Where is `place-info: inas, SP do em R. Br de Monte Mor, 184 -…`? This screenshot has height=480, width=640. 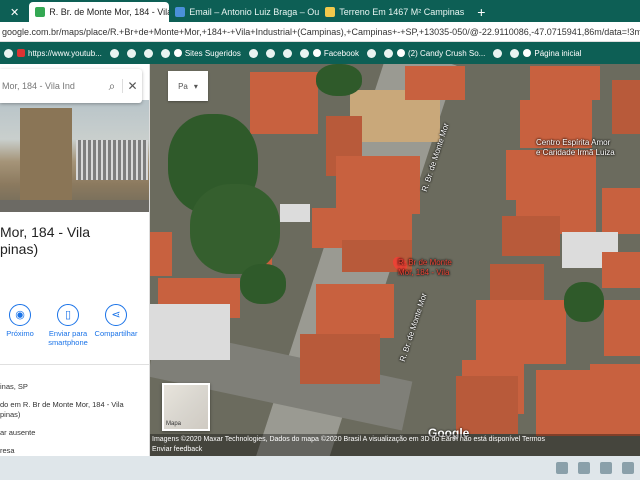 place-info: inas, SP do em R. Br de Monte Mor, 184 -… is located at coordinates (74, 419).